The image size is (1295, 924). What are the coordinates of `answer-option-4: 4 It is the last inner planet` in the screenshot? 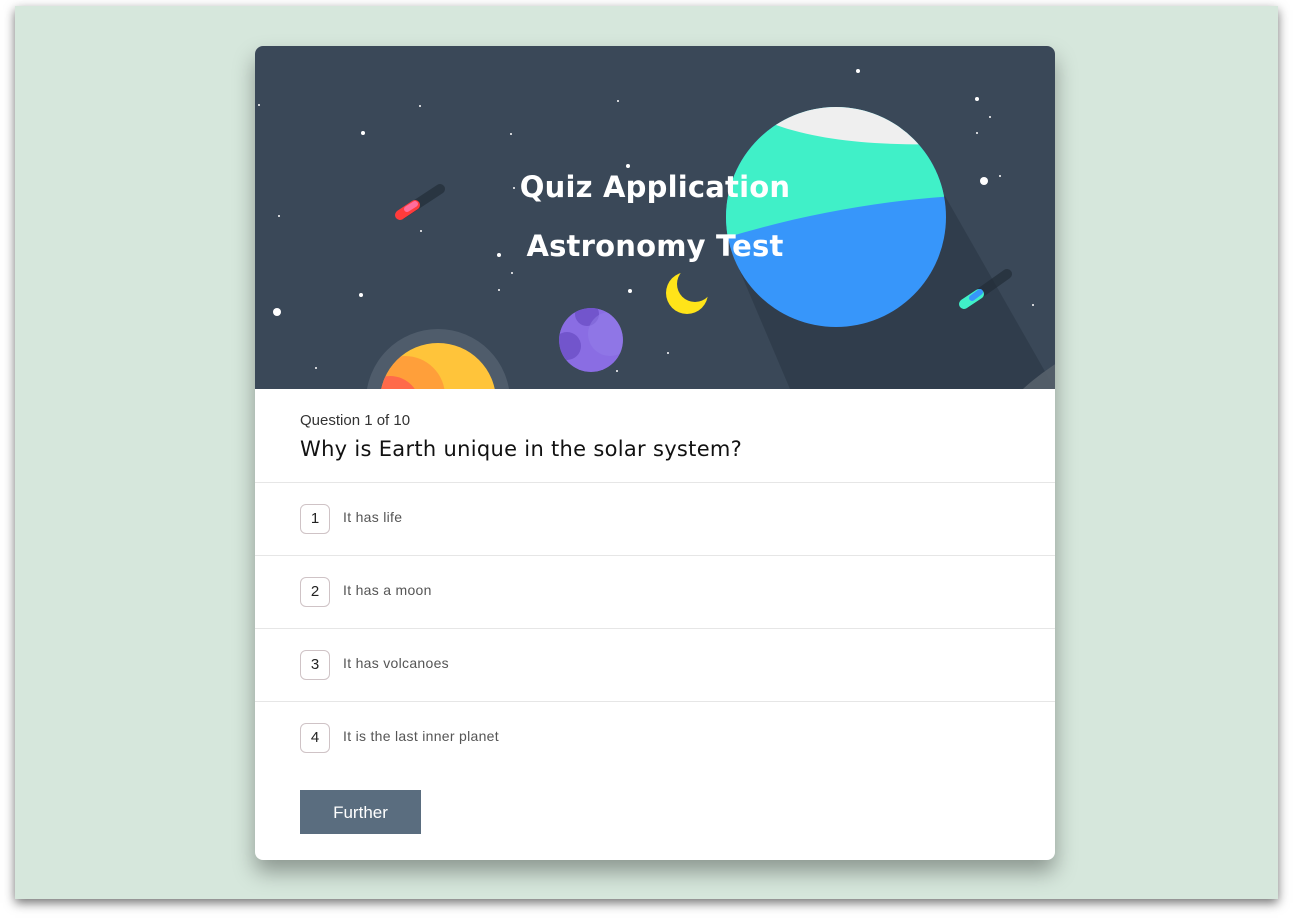 It's located at (655, 738).